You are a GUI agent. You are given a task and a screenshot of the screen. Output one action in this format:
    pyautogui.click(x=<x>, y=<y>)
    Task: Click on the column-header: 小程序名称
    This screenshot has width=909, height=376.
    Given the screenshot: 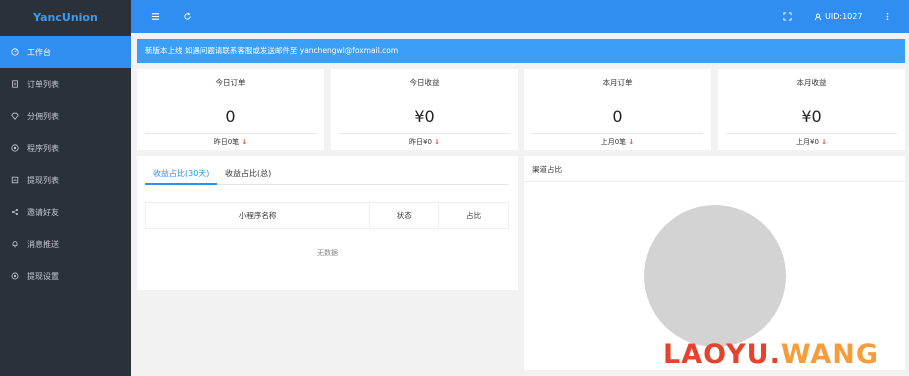 What is the action you would take?
    pyautogui.click(x=257, y=215)
    